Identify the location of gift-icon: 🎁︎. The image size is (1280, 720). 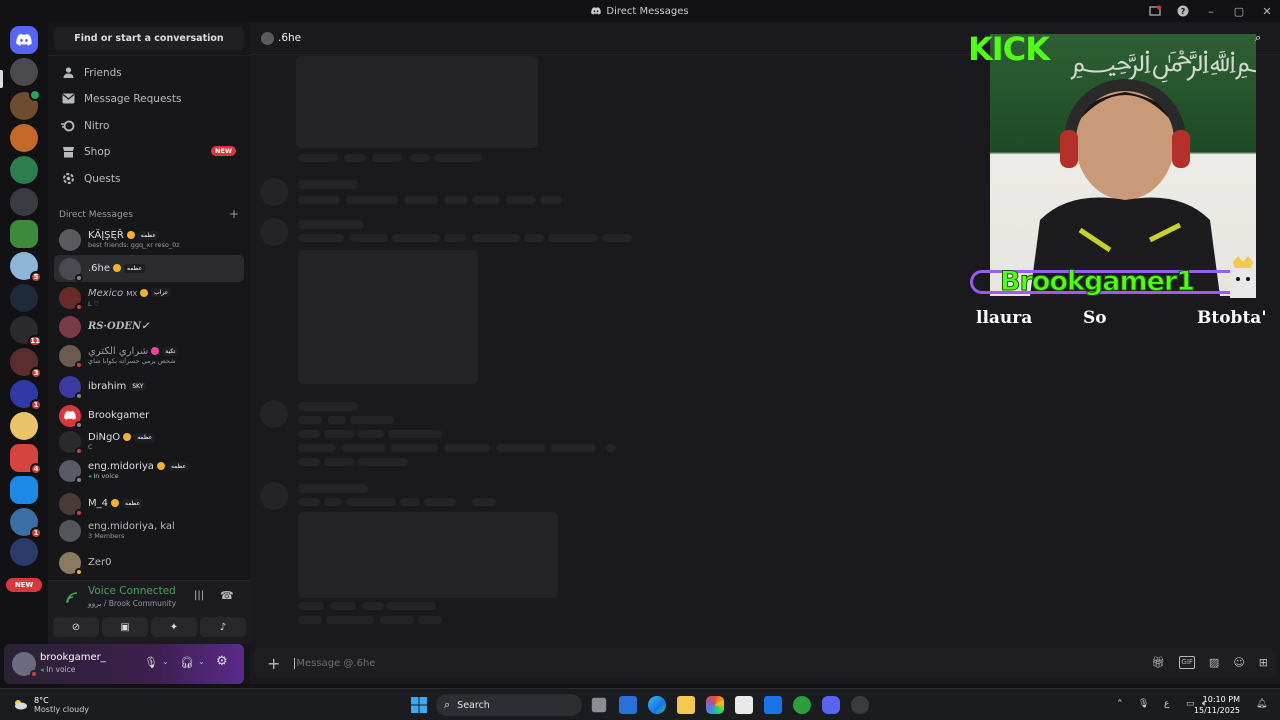
(1158, 662).